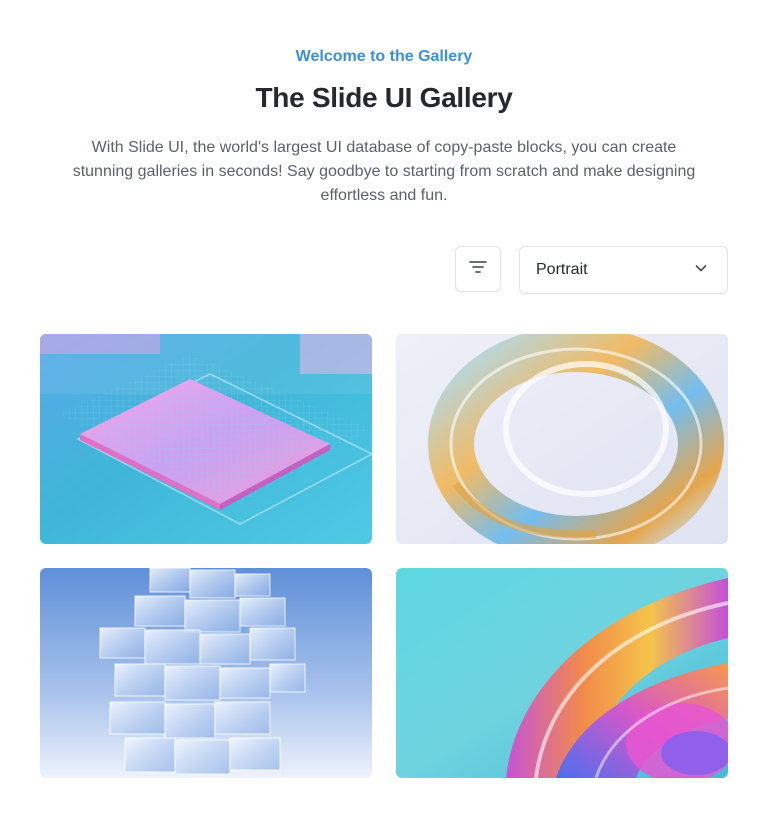 Image resolution: width=768 pixels, height=818 pixels. Describe the element at coordinates (206, 439) in the screenshot. I see `gallery-image-circuit-chip` at that location.